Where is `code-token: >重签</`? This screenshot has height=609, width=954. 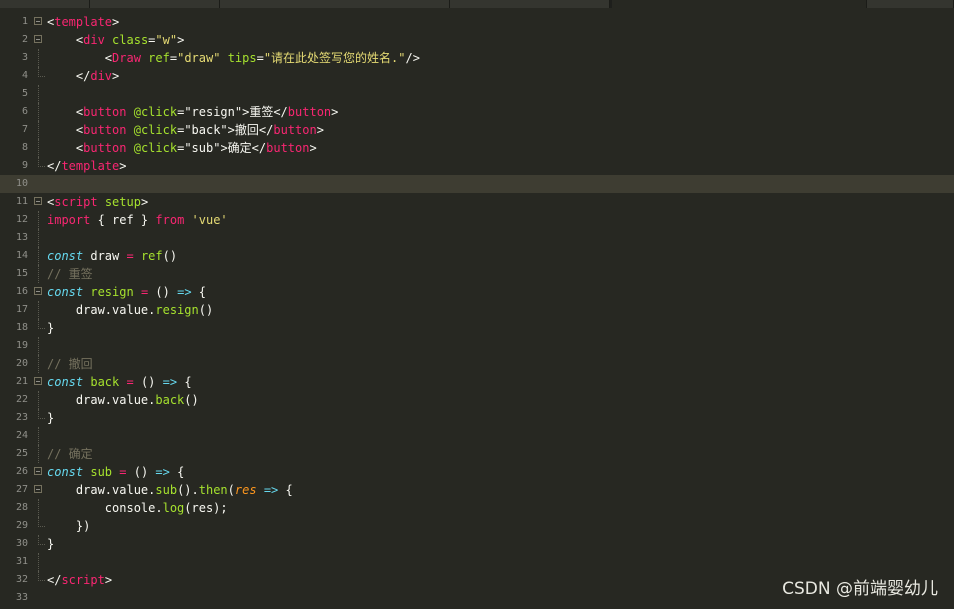
code-token: >重签</ is located at coordinates (265, 112).